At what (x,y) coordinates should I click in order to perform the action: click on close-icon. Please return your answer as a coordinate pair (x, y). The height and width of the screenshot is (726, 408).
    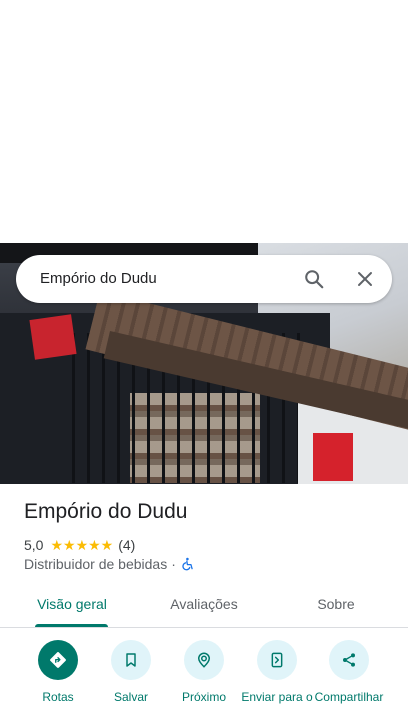
    Looking at the image, I should click on (365, 279).